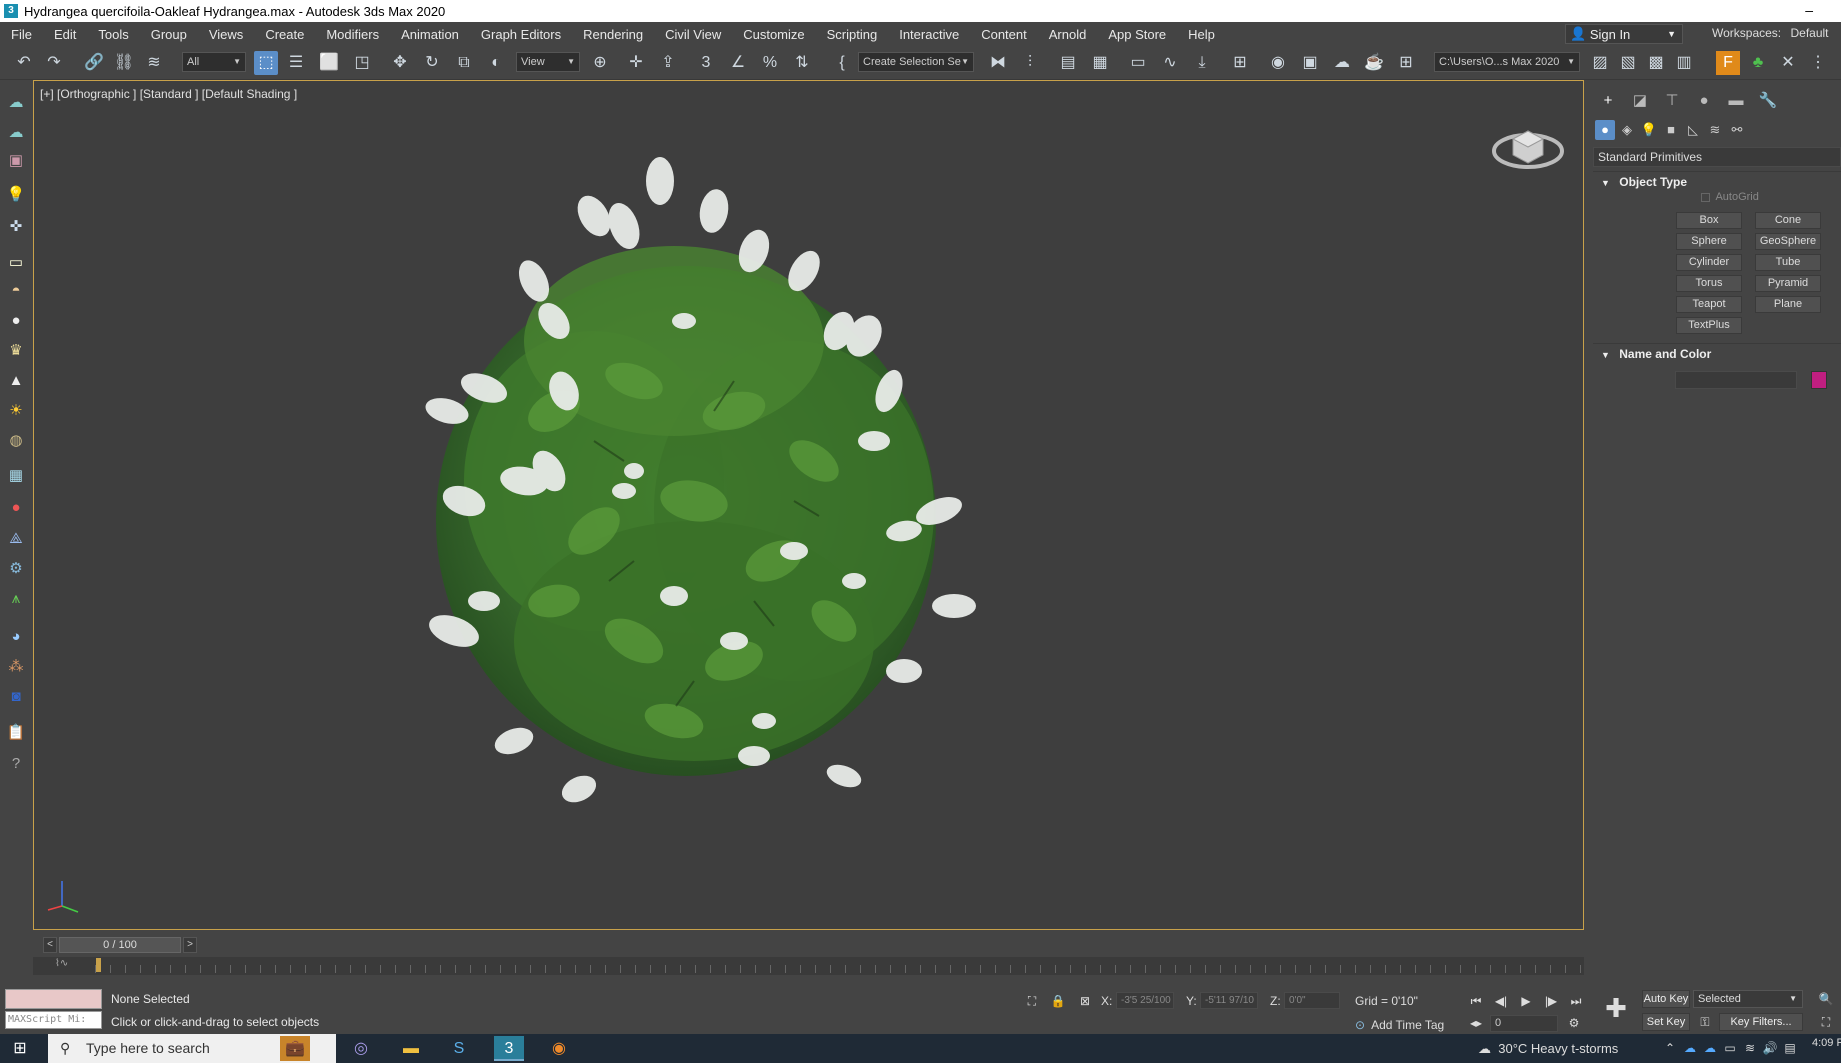 Image resolution: width=1841 pixels, height=1063 pixels. I want to click on go-to-end-icon: ⏭, so click(1576, 1001).